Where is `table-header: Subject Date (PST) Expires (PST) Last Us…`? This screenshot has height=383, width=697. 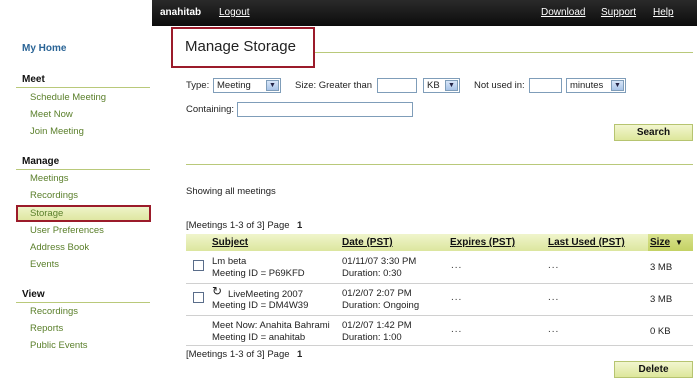 table-header: Subject Date (PST) Expires (PST) Last Us… is located at coordinates (439, 242).